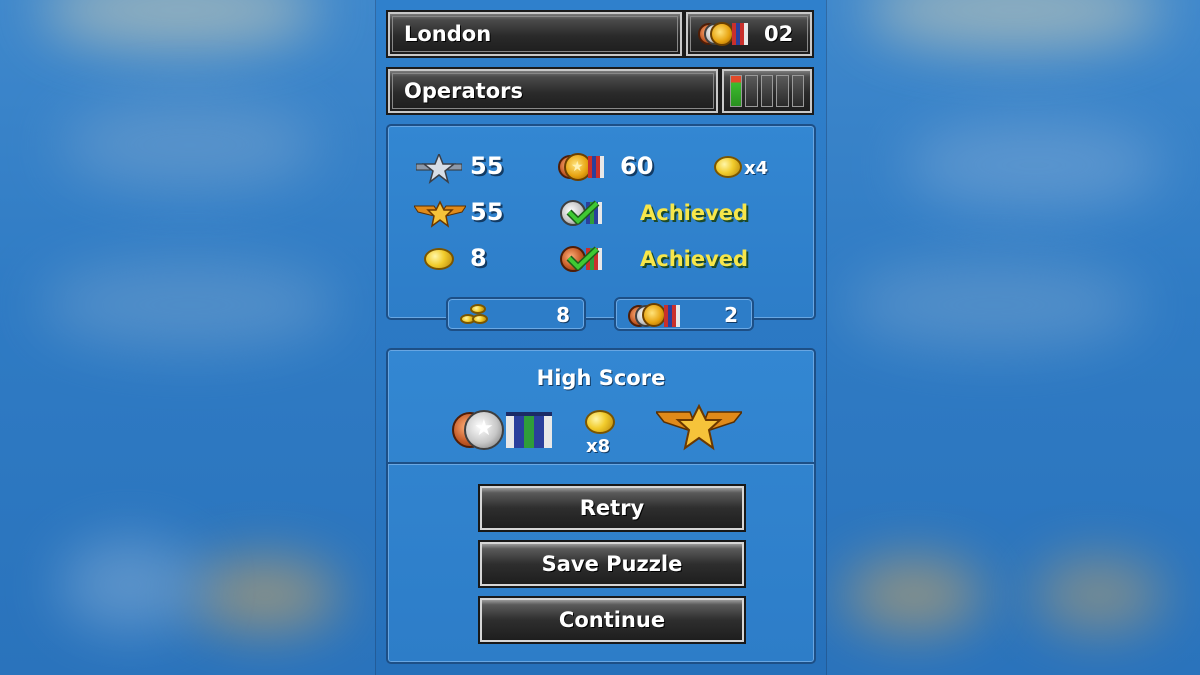  What do you see at coordinates (487, 166) in the screenshot?
I see `silver-star-score: 55` at bounding box center [487, 166].